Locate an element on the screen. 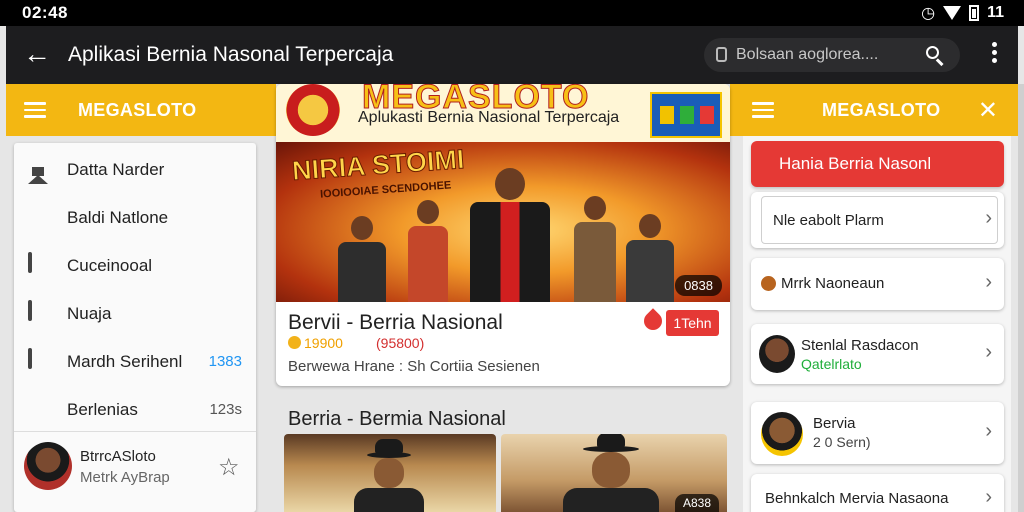 The height and width of the screenshot is (512, 1024). drawer-item-count: 123s is located at coordinates (225, 409).